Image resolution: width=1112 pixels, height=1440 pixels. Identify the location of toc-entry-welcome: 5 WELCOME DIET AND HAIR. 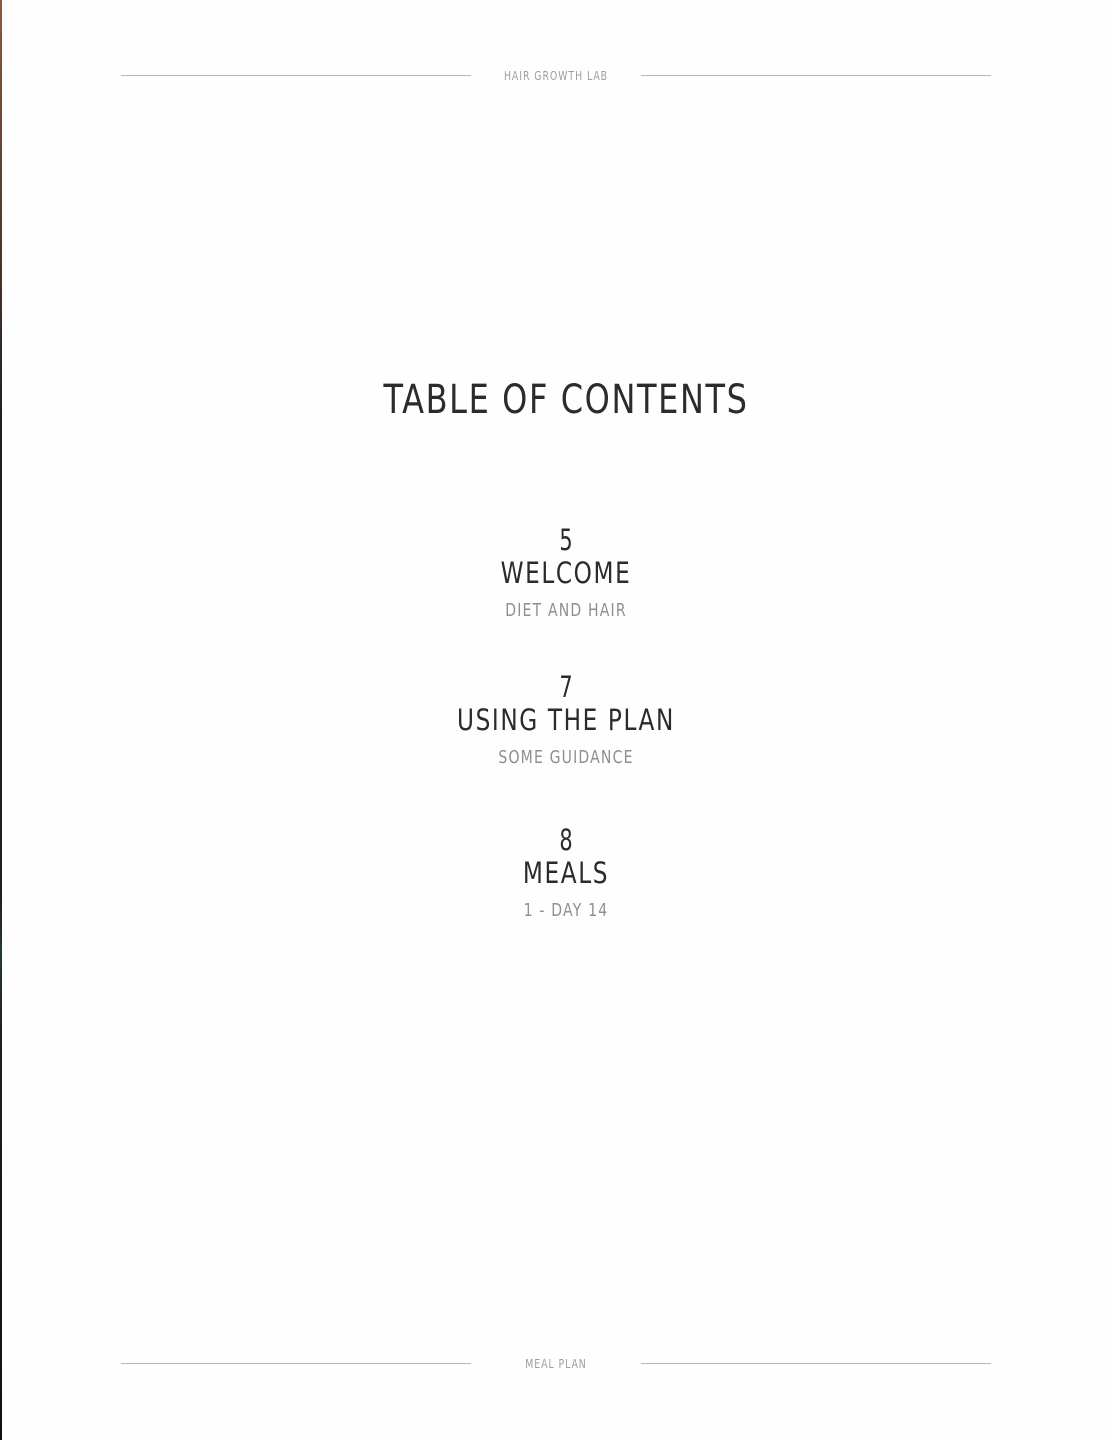
(556, 573).